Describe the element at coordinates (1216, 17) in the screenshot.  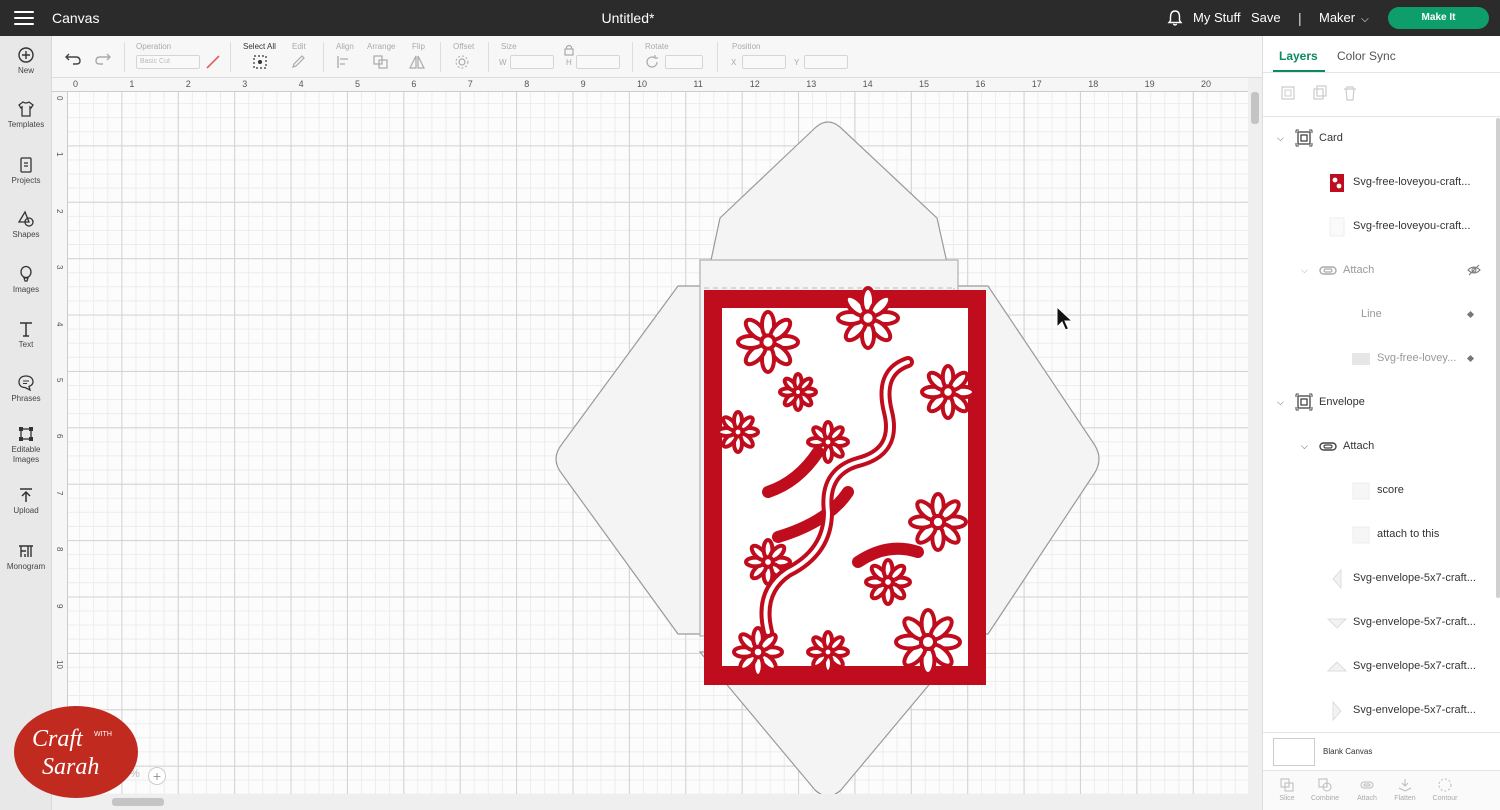
I see `my-stuff-link: My Stuff` at that location.